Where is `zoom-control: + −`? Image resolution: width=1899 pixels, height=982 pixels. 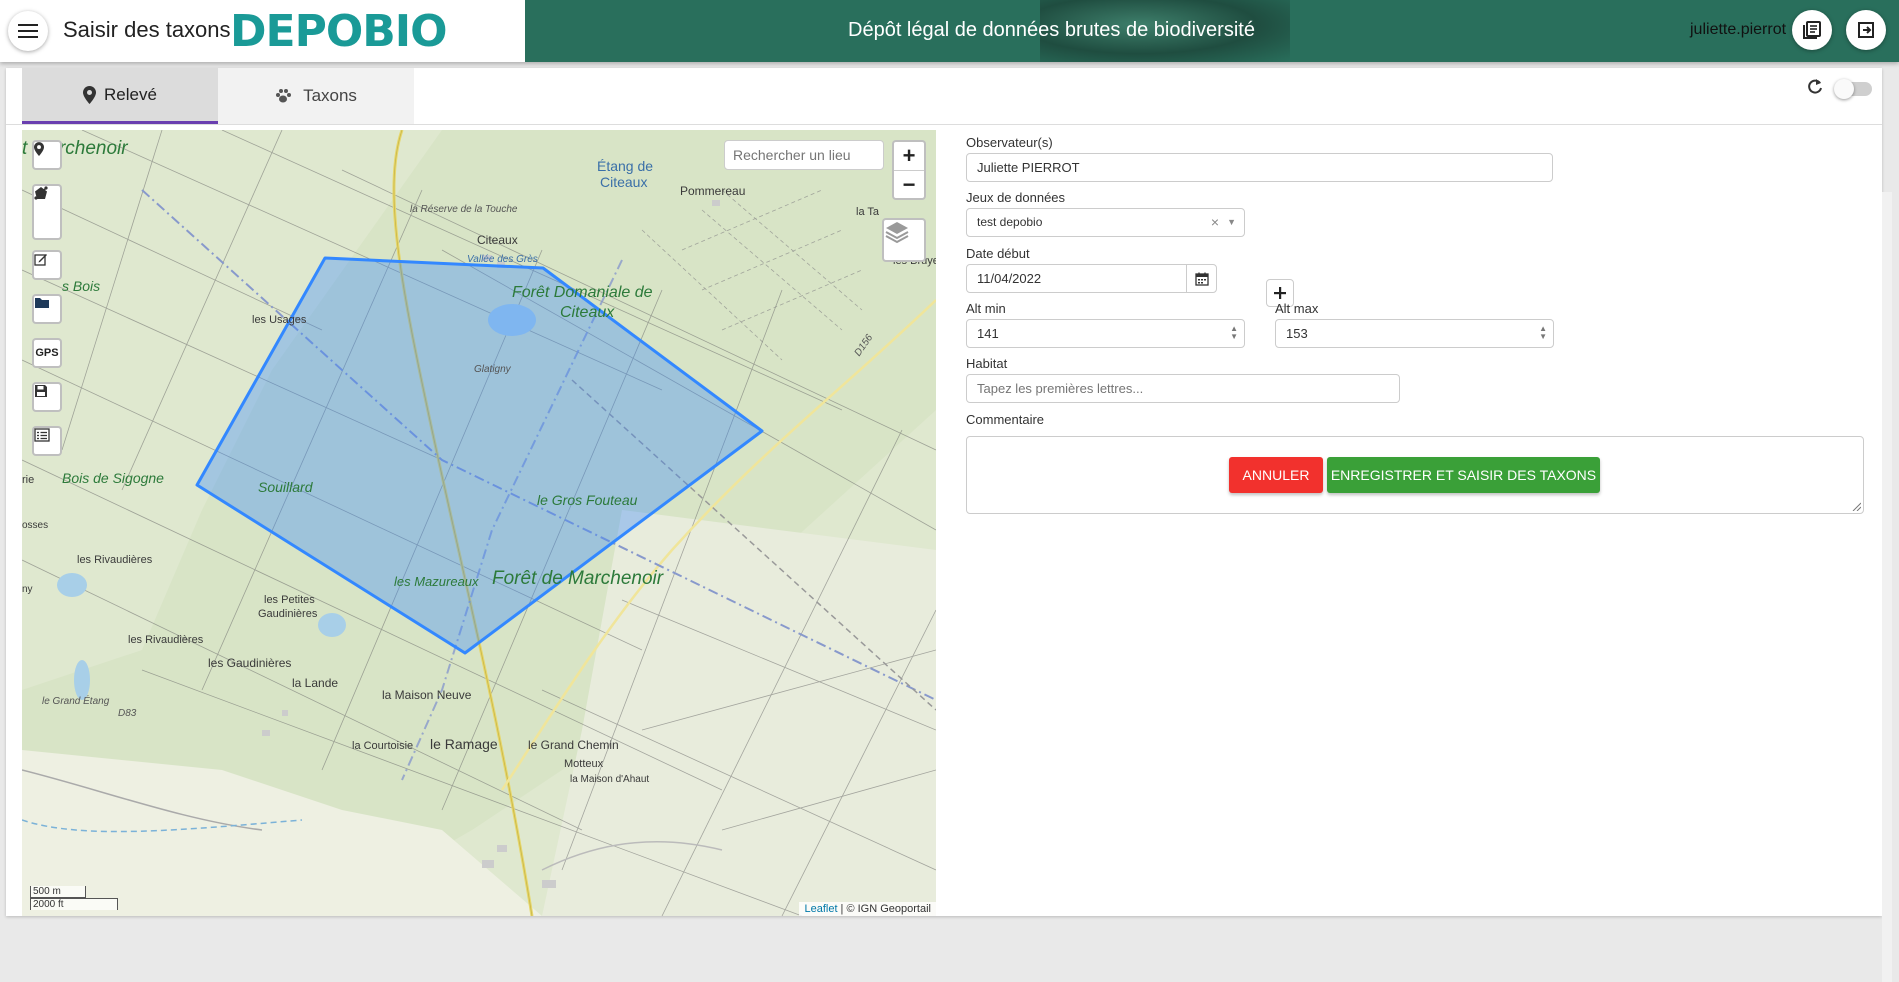 zoom-control: + − is located at coordinates (909, 170).